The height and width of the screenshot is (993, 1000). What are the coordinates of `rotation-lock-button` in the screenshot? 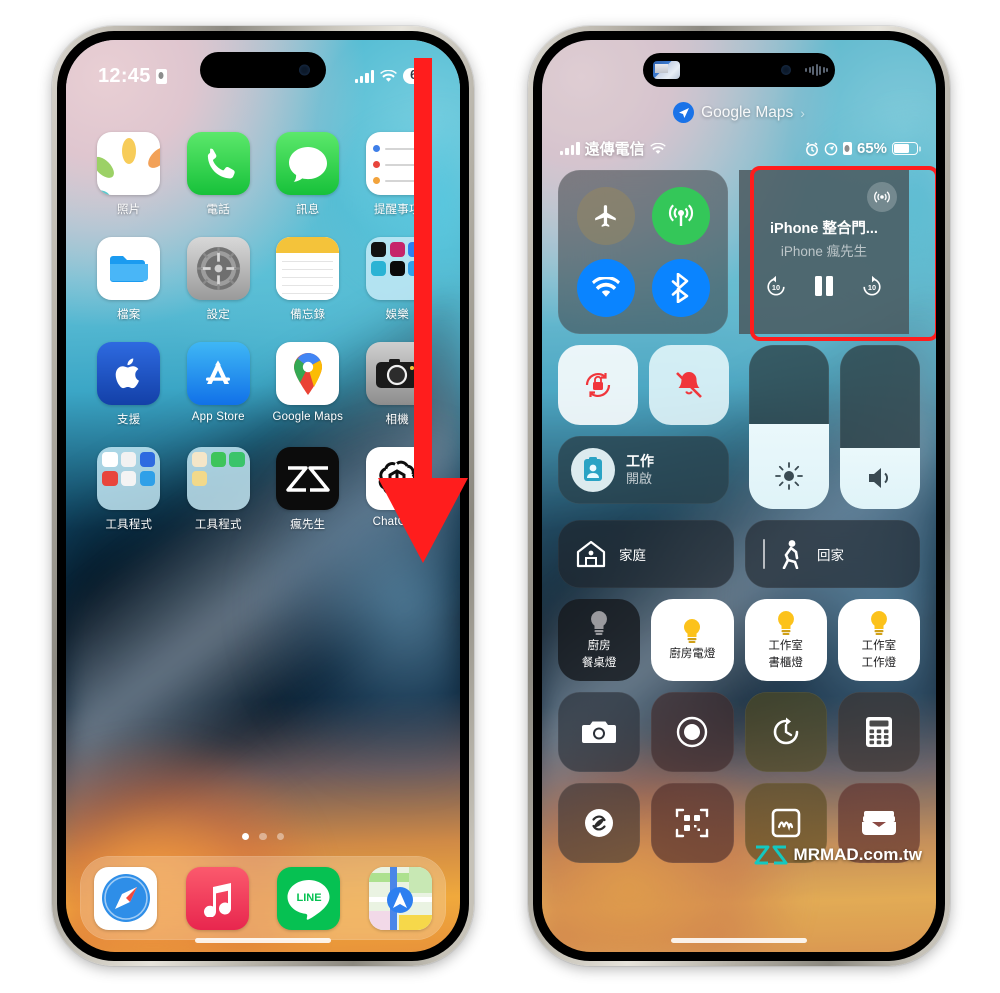 It's located at (598, 385).